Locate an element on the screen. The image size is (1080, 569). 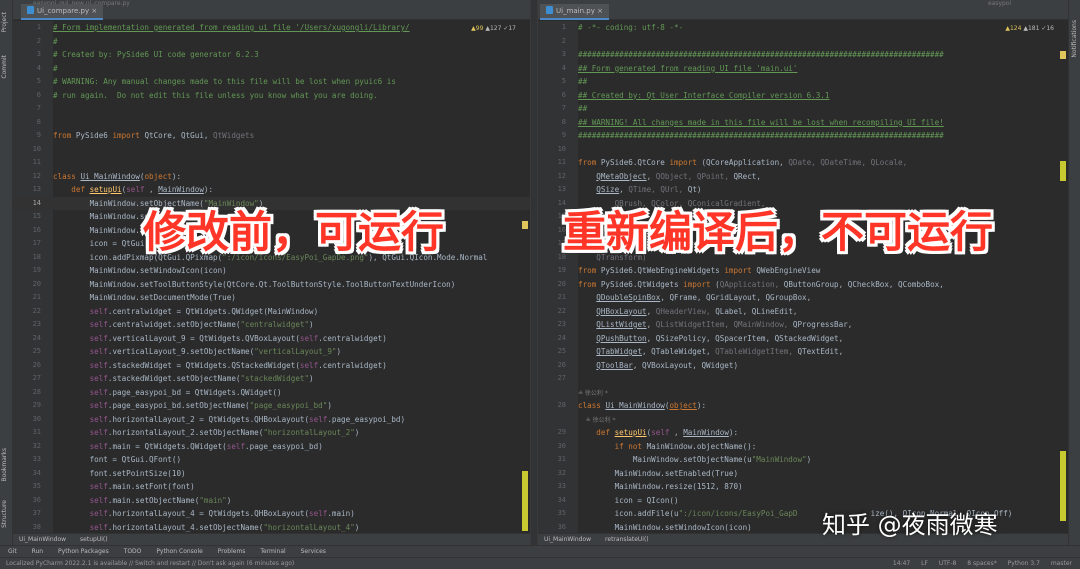
git-branch: master is located at coordinates (1061, 563).